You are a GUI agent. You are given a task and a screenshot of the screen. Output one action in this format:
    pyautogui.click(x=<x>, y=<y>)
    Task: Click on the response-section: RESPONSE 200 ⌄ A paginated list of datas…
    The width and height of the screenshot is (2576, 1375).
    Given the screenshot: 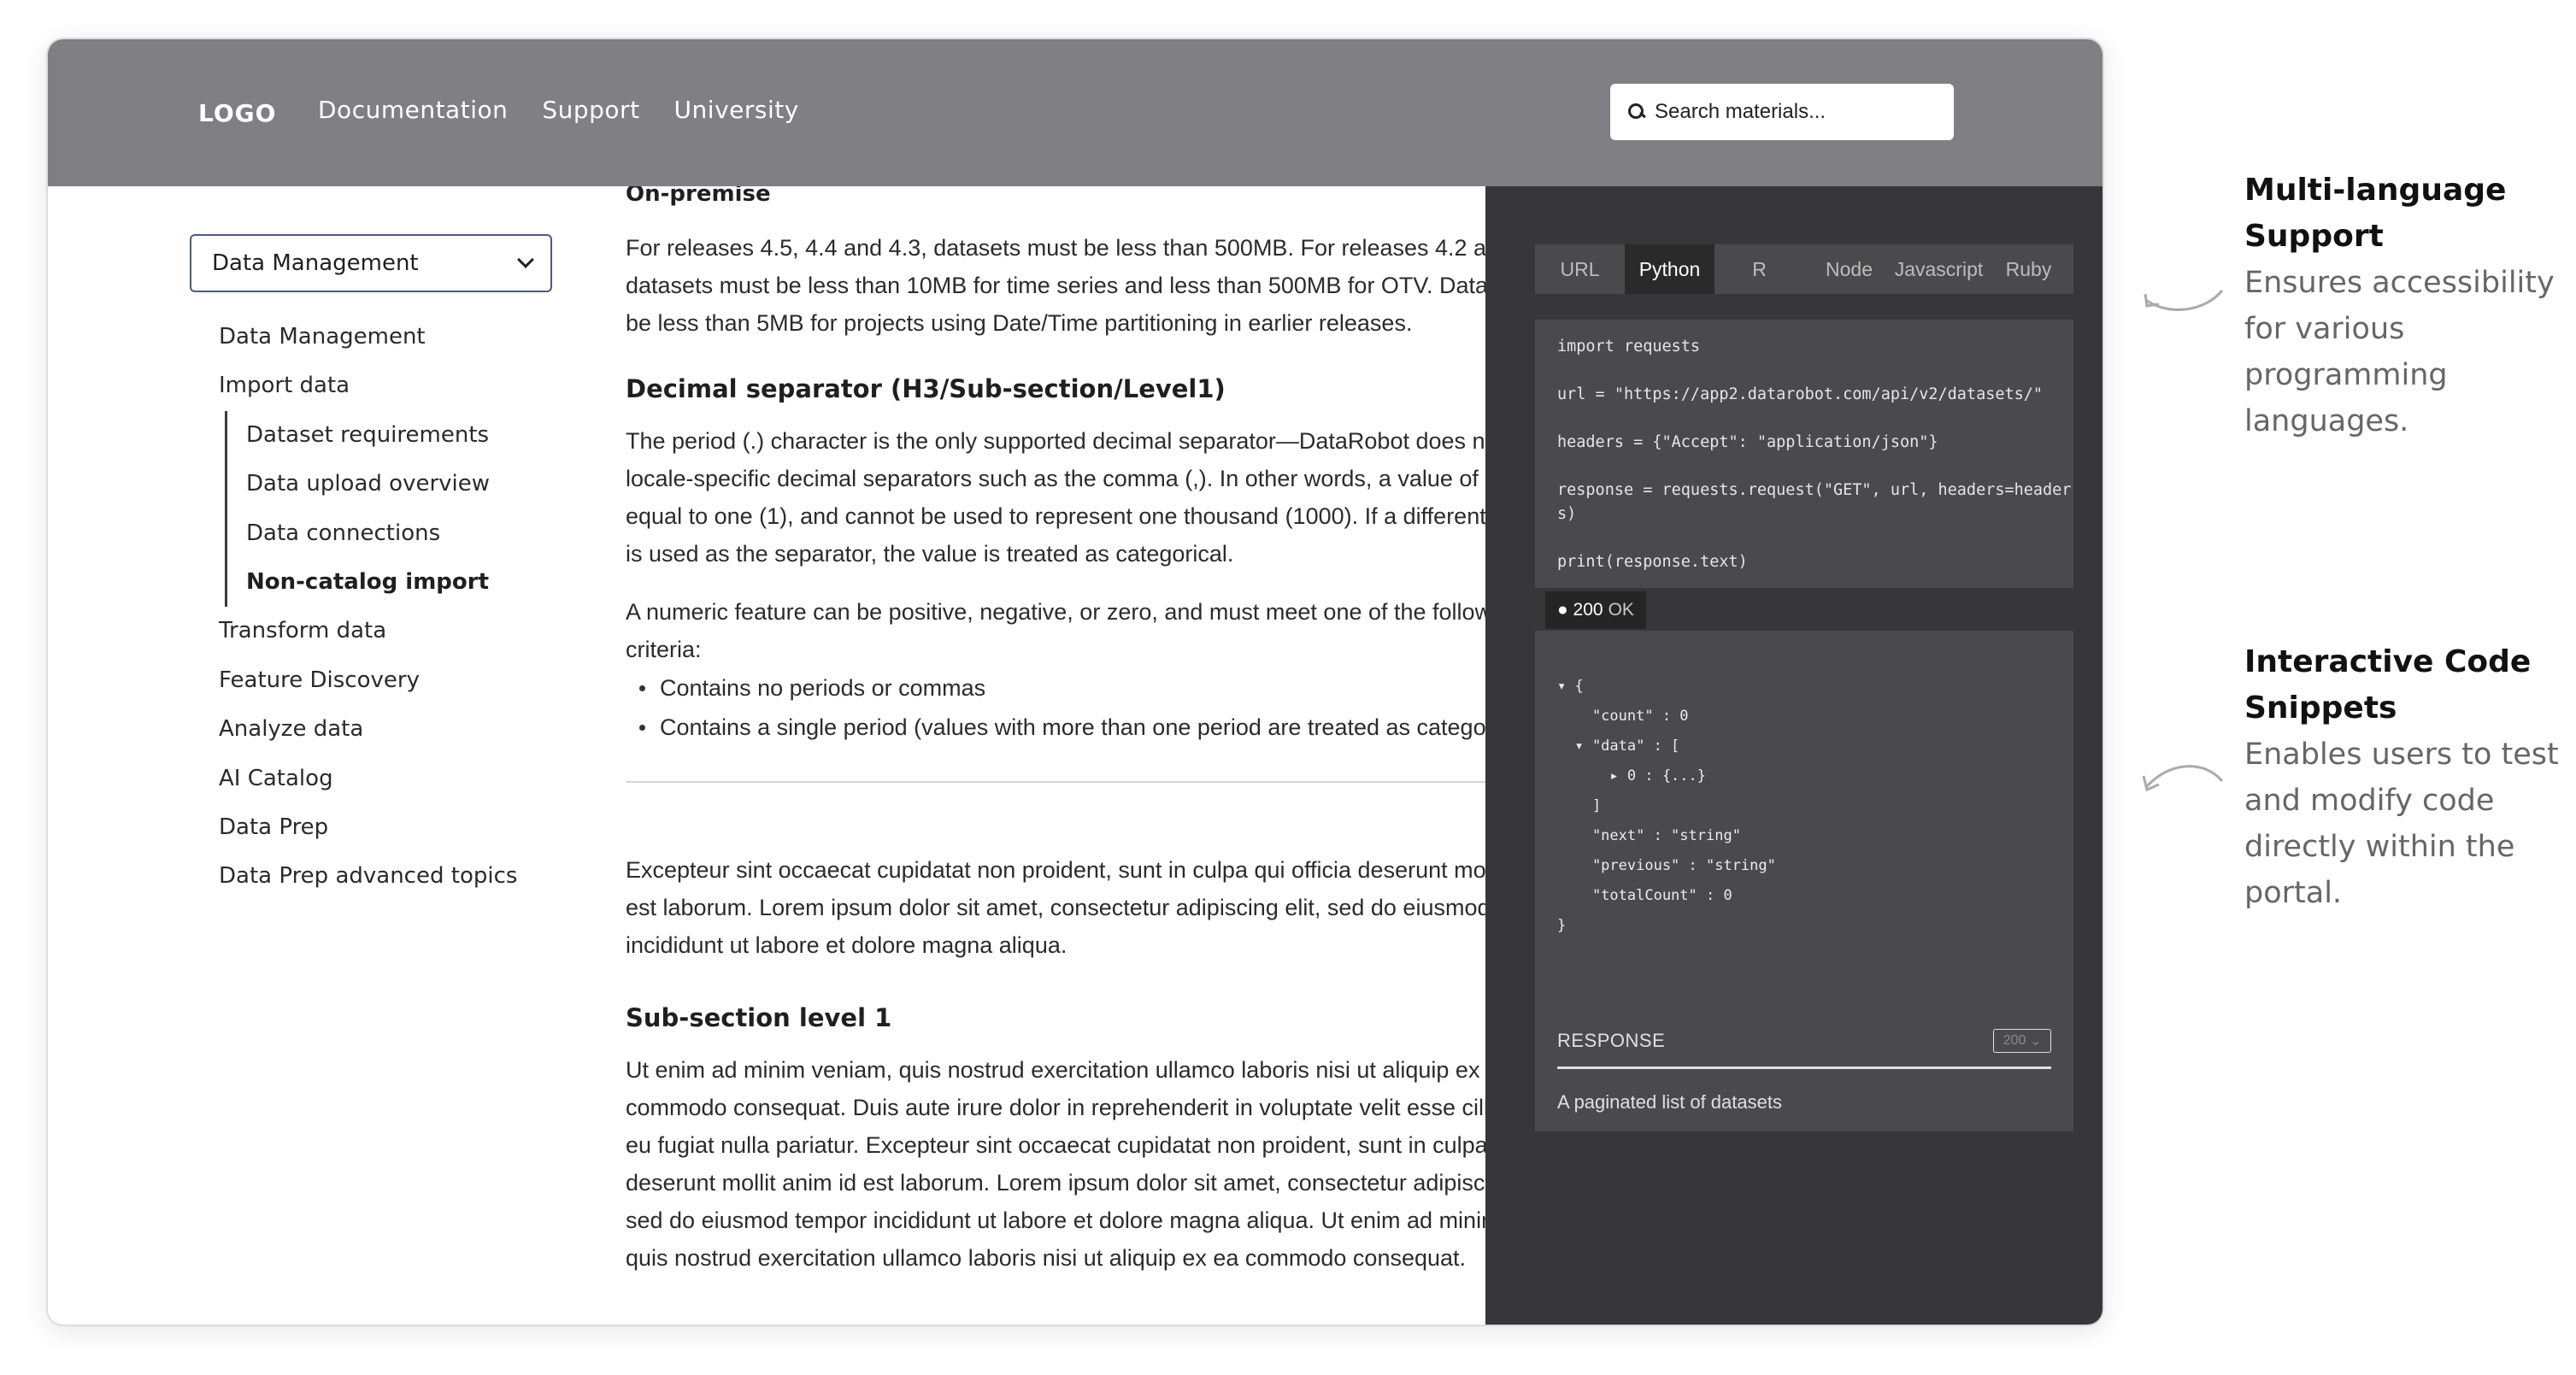 What is the action you would take?
    pyautogui.click(x=1804, y=1061)
    